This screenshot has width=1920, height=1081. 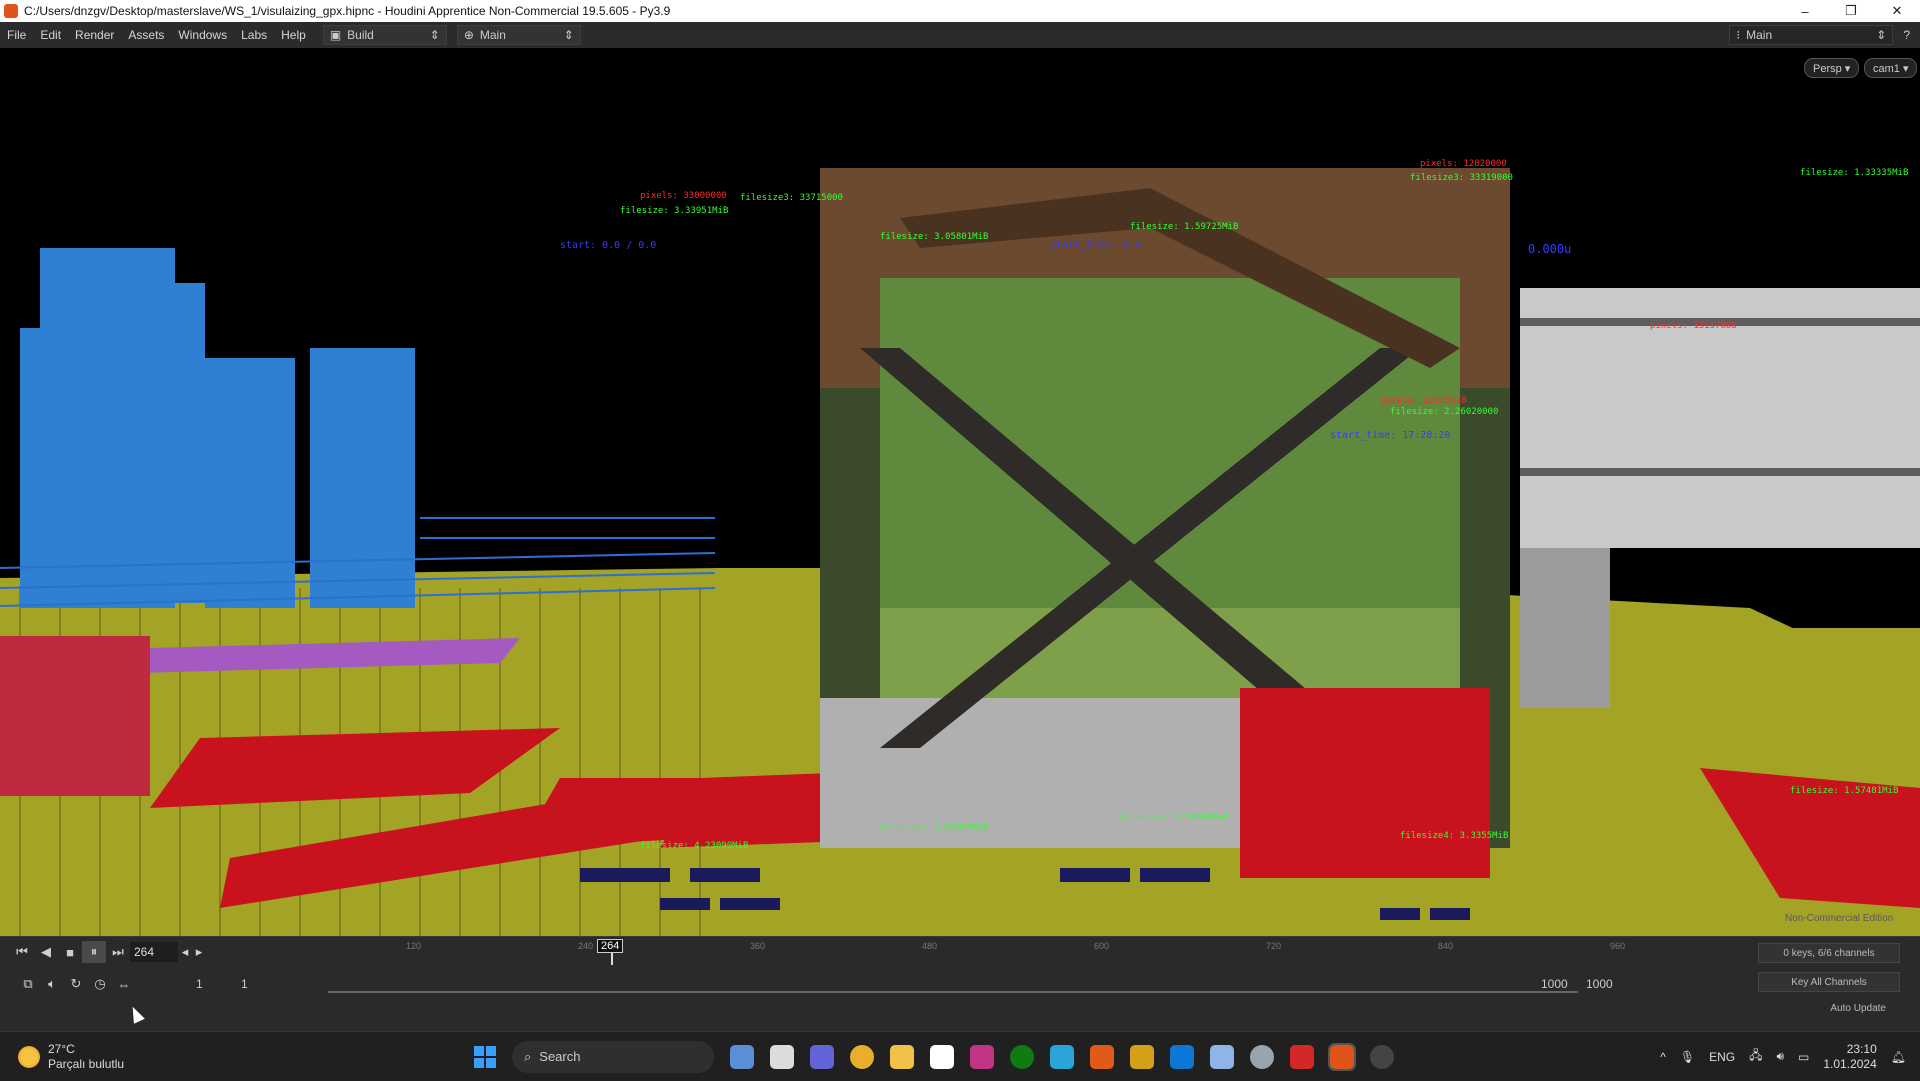 I want to click on houdini-icon, so click(x=1342, y=1056).